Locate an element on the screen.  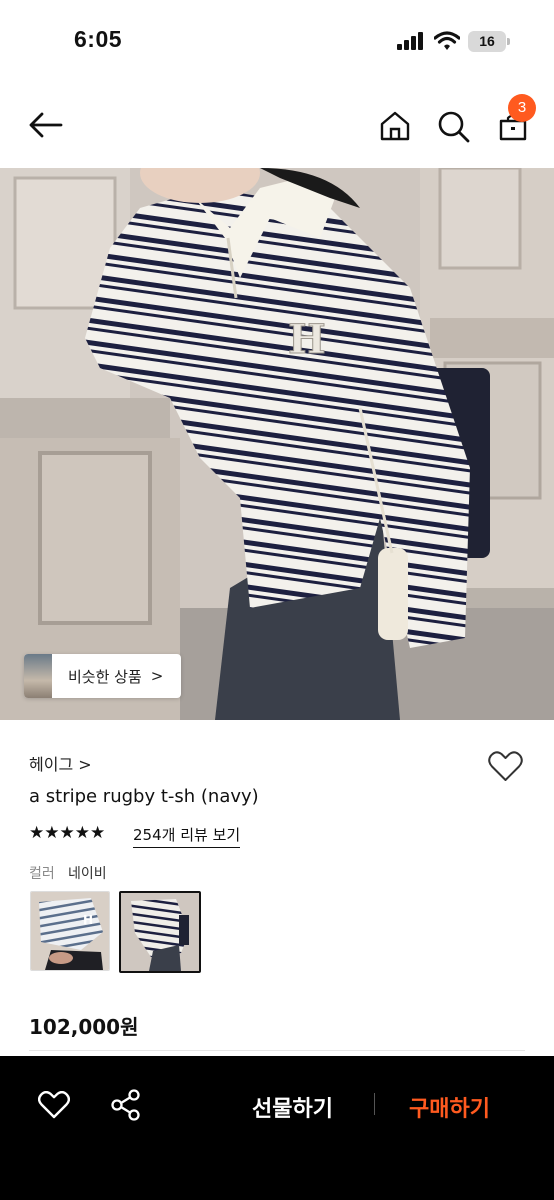
battery-tip is located at coordinates (508, 41).